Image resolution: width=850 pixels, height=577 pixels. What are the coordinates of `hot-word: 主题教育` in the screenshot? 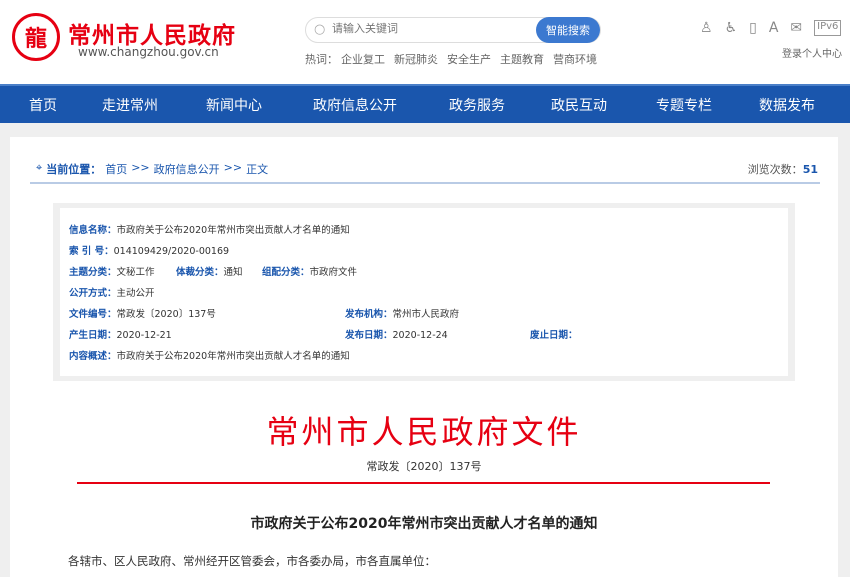 It's located at (522, 59).